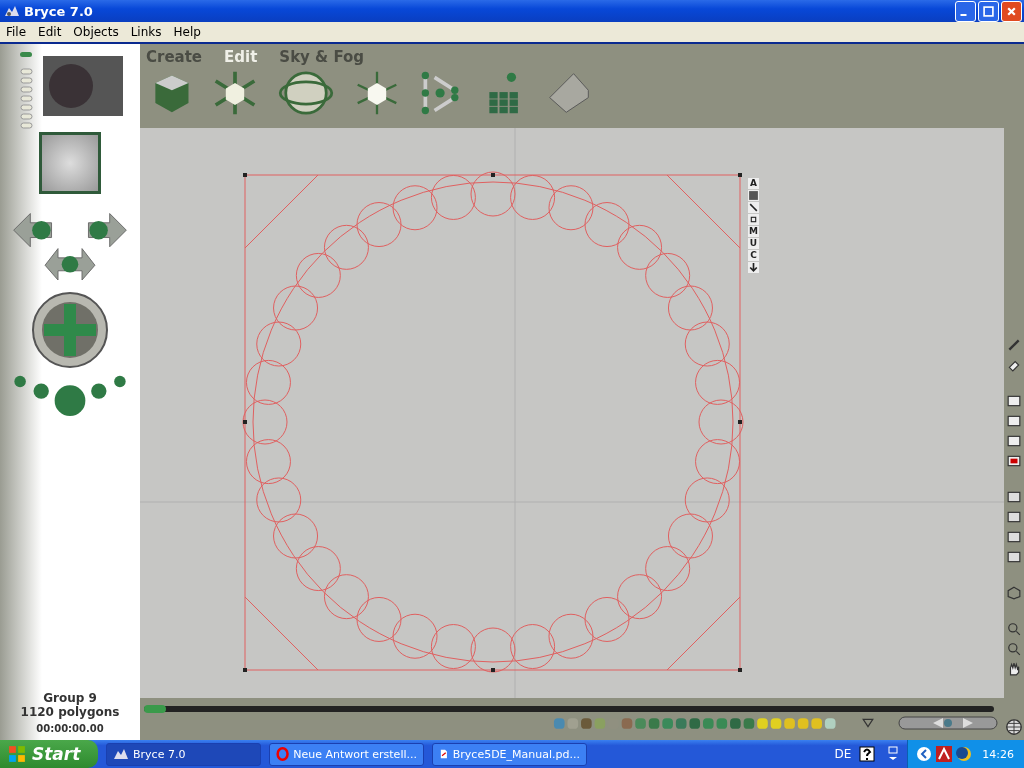  I want to click on rotate-sphere-icon, so click(306, 93).